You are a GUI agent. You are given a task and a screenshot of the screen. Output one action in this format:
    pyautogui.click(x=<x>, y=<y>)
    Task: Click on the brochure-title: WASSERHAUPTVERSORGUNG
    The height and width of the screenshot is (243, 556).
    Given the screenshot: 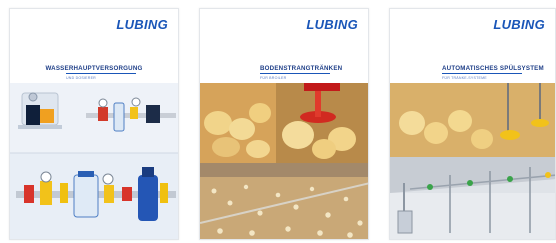 What is the action you would take?
    pyautogui.click(x=94, y=68)
    